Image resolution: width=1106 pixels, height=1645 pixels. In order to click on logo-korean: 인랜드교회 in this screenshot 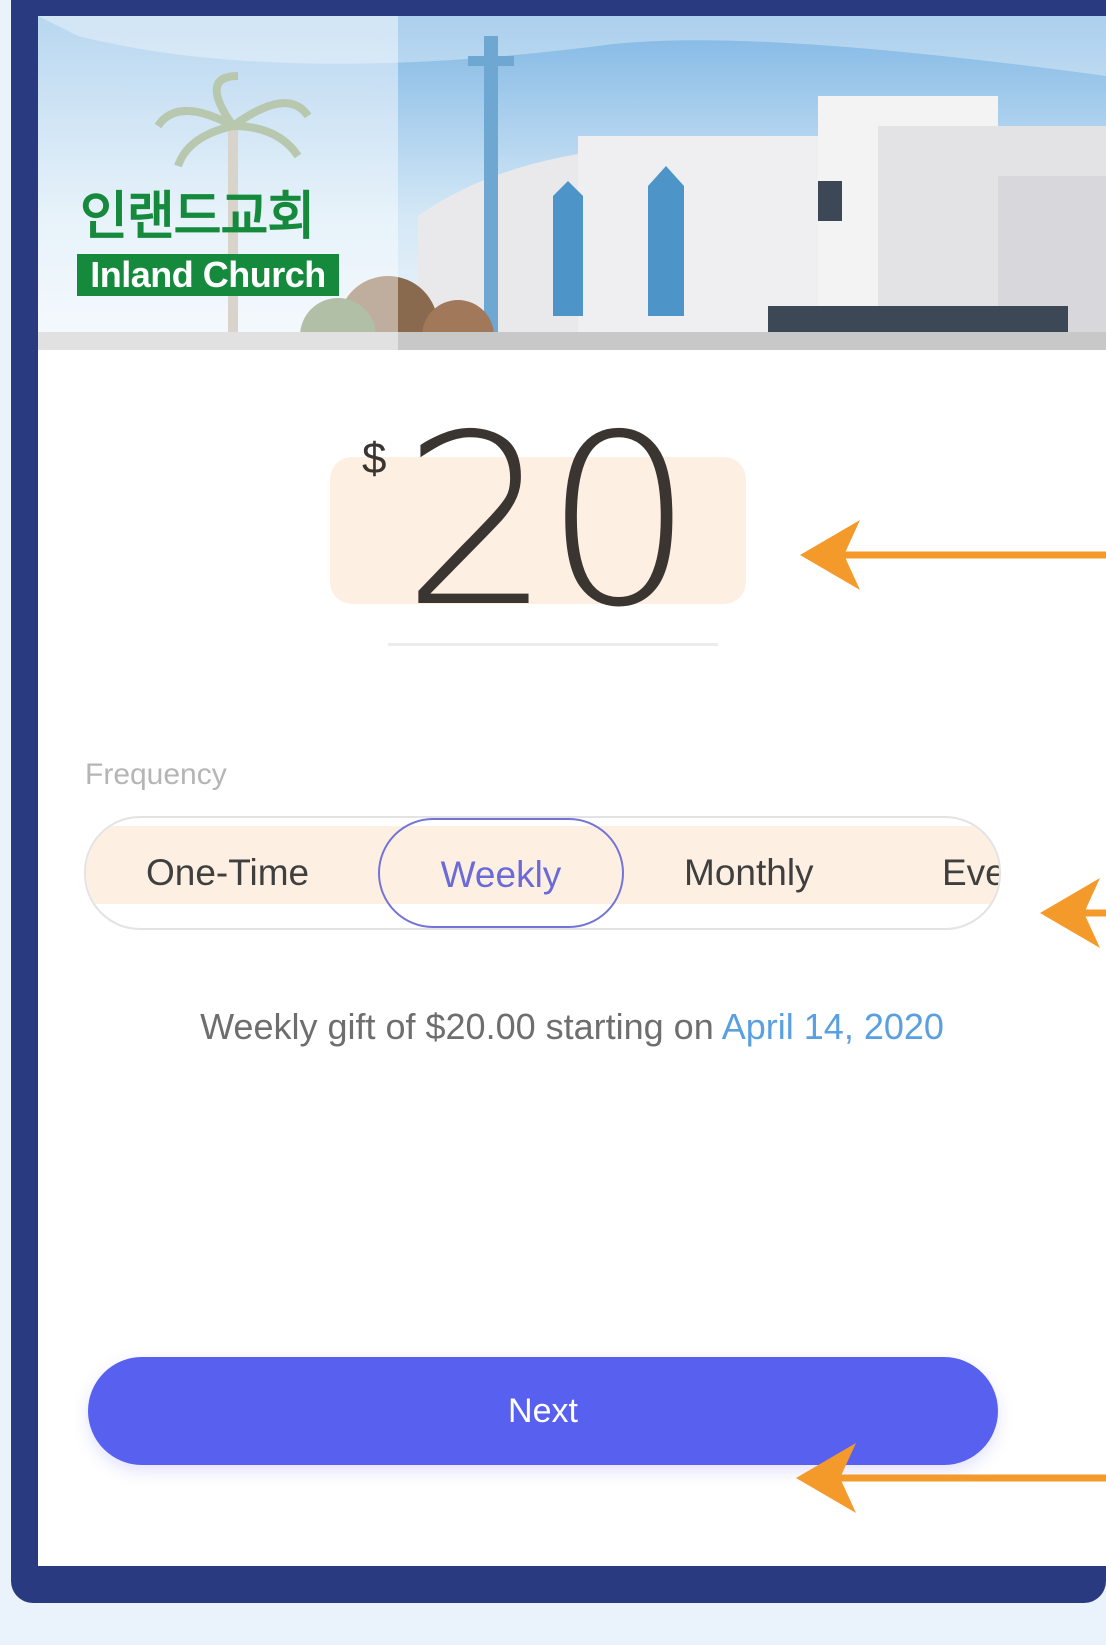, I will do `click(197, 217)`.